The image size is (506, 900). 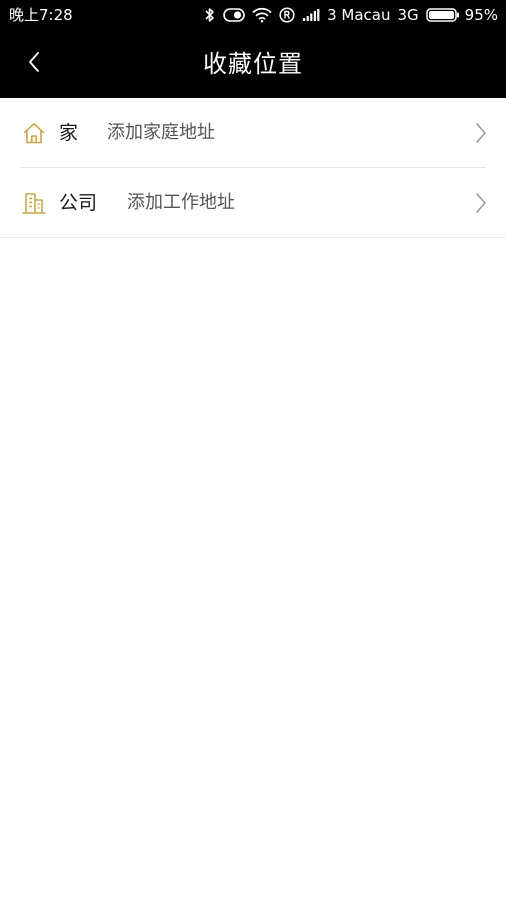 I want to click on carrier-name: 3 Macau, so click(x=359, y=15).